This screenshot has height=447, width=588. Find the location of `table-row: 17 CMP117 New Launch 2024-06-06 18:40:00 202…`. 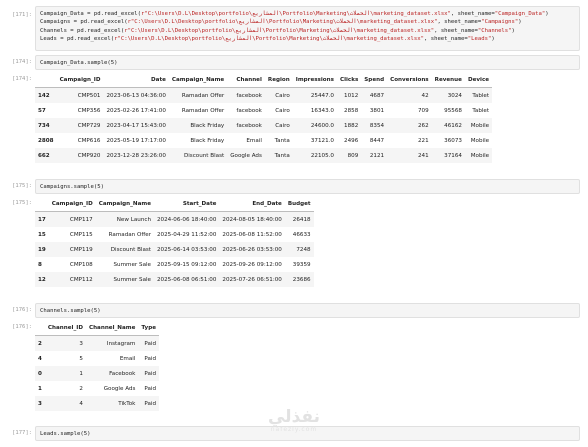

table-row: 17 CMP117 New Launch 2024-06-06 18:40:00 202… is located at coordinates (174, 219).